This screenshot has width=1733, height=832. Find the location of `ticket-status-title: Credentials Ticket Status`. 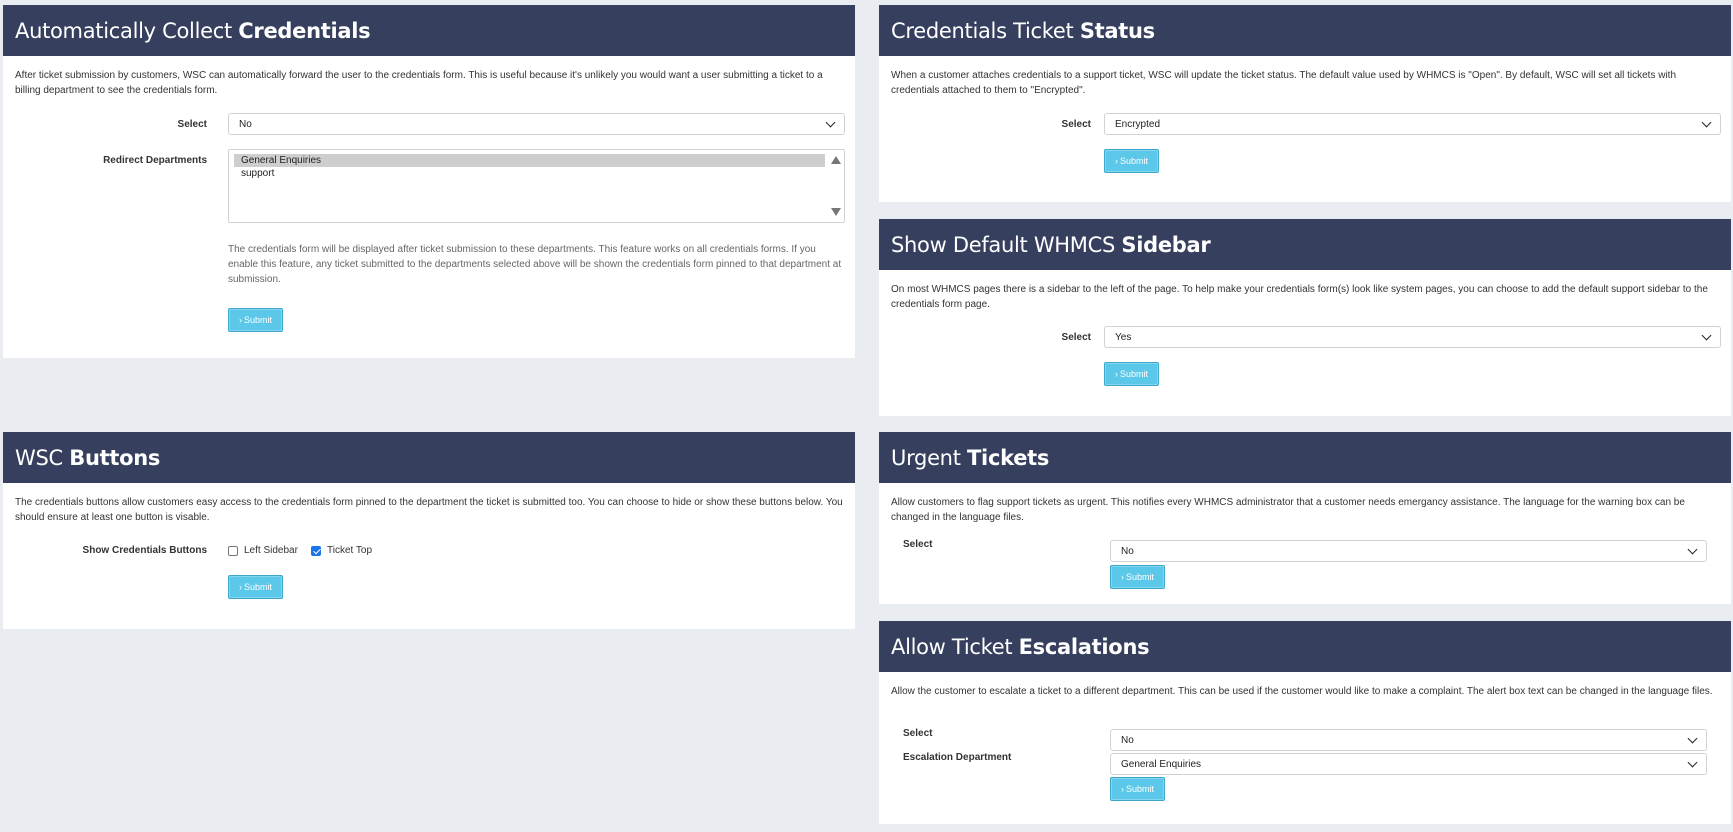

ticket-status-title: Credentials Ticket Status is located at coordinates (1023, 30).